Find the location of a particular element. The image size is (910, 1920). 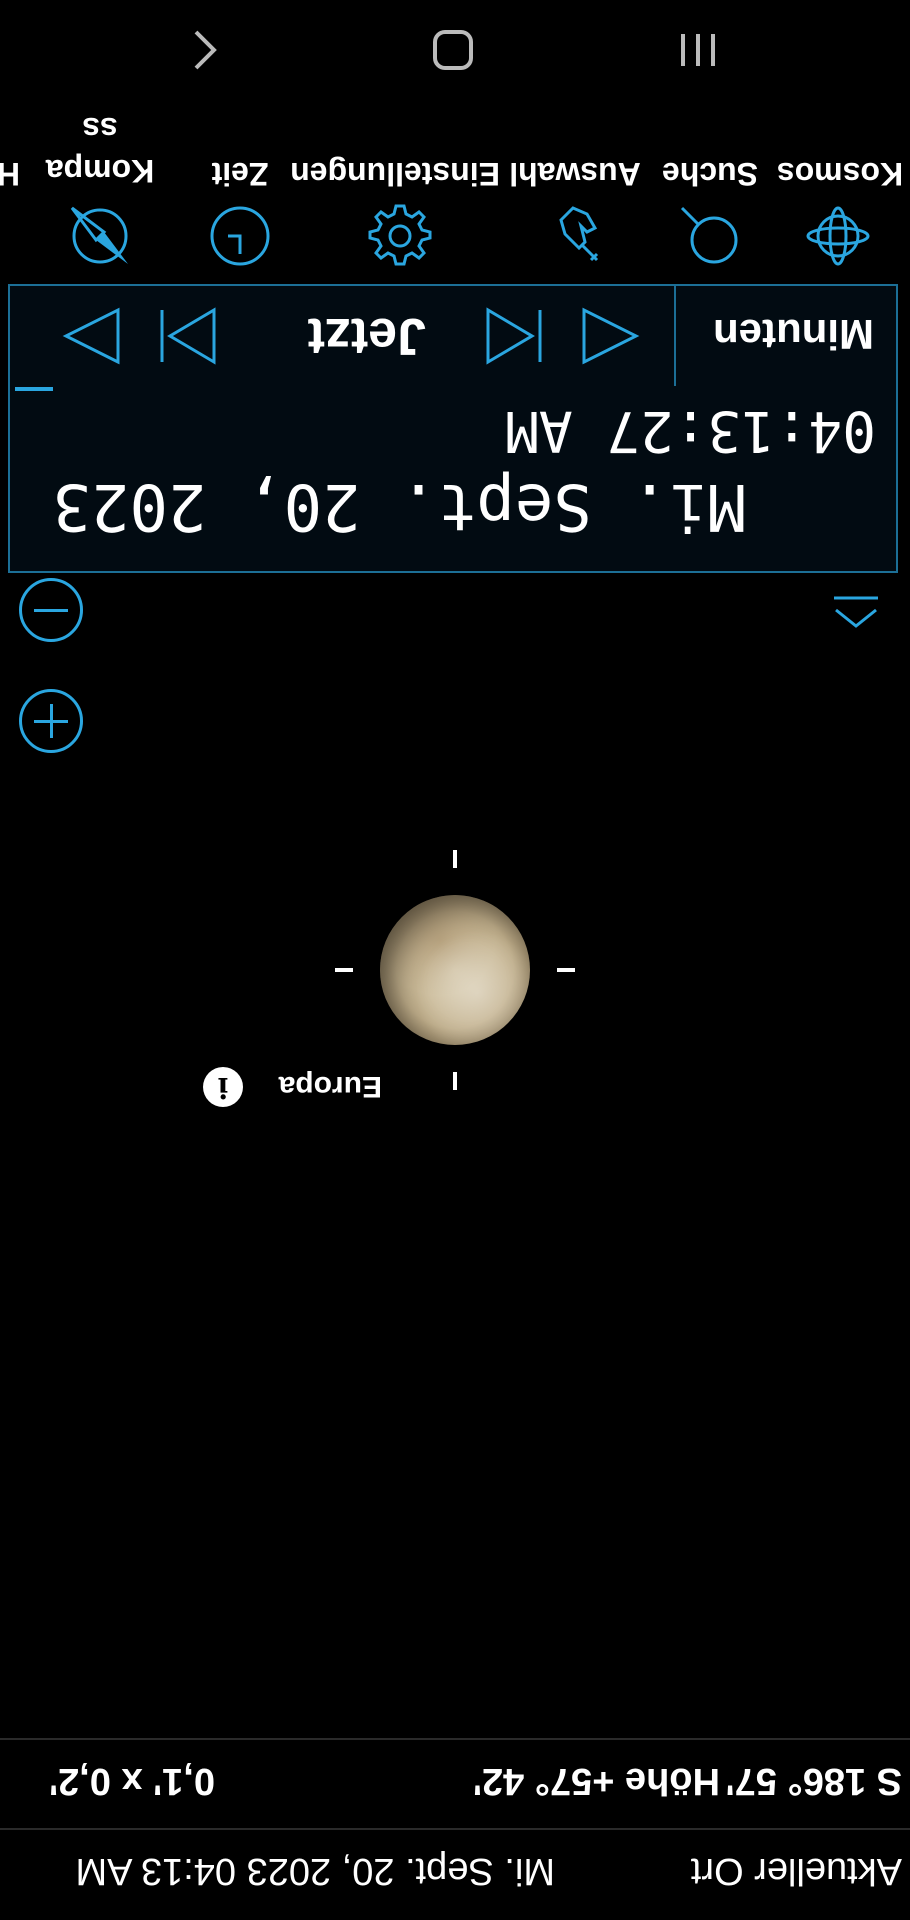

zoom-in-button is located at coordinates (51, 721).